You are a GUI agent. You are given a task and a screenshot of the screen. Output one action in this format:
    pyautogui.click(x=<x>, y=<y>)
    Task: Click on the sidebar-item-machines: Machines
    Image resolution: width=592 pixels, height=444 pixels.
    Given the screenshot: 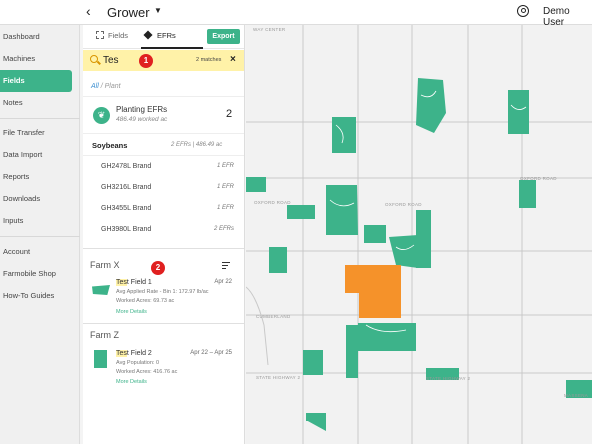 What is the action you would take?
    pyautogui.click(x=36, y=59)
    